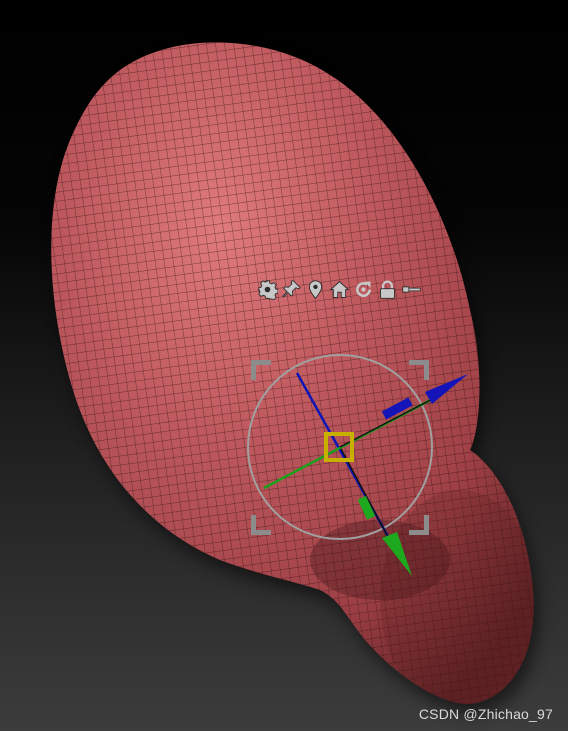  I want to click on gizmo-toolbar, so click(339, 289).